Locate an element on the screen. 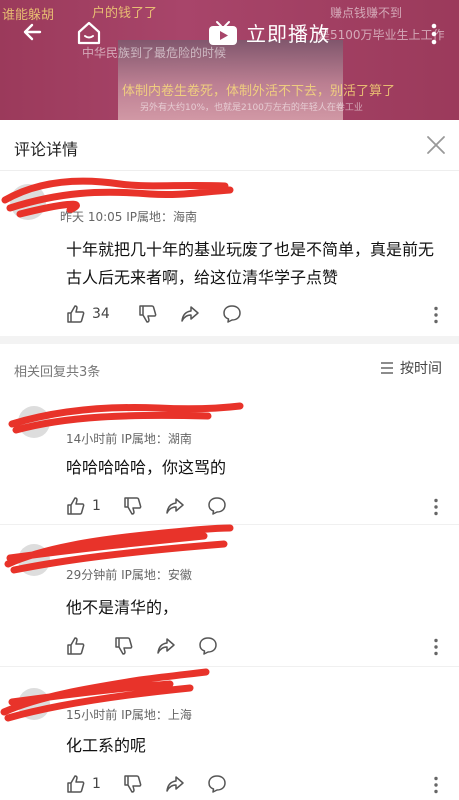 This screenshot has height=800, width=459. sort-icon is located at coordinates (387, 368).